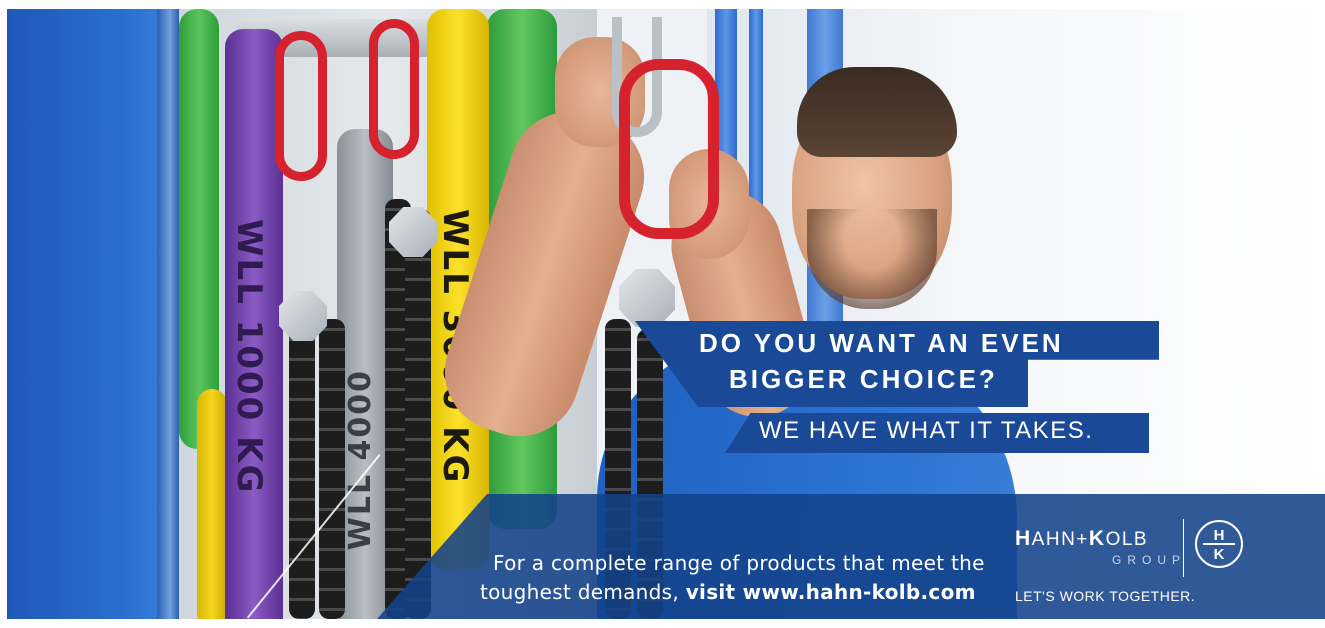 The width and height of the screenshot is (1325, 628). I want to click on brand-group-label: GROUP, so click(1149, 560).